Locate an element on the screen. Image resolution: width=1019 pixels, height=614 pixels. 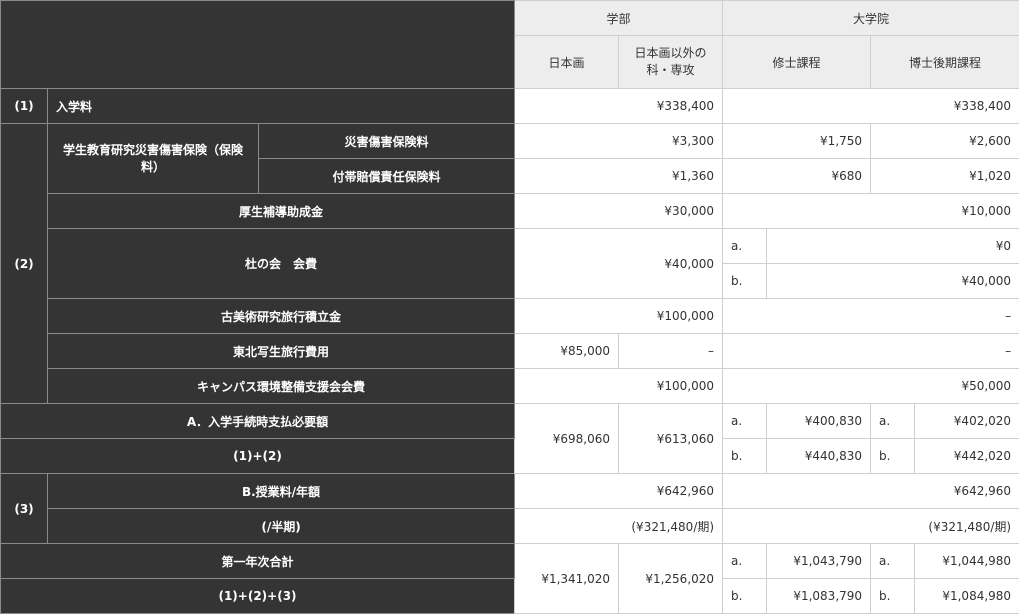
doctoral-value: ¥1,084,980 is located at coordinates (967, 596).